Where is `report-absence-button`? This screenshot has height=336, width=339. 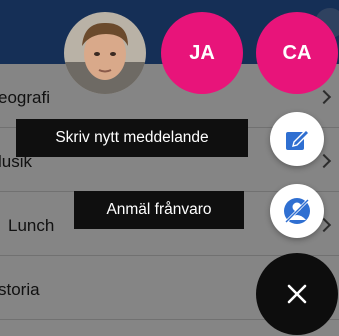 report-absence-button is located at coordinates (297, 211).